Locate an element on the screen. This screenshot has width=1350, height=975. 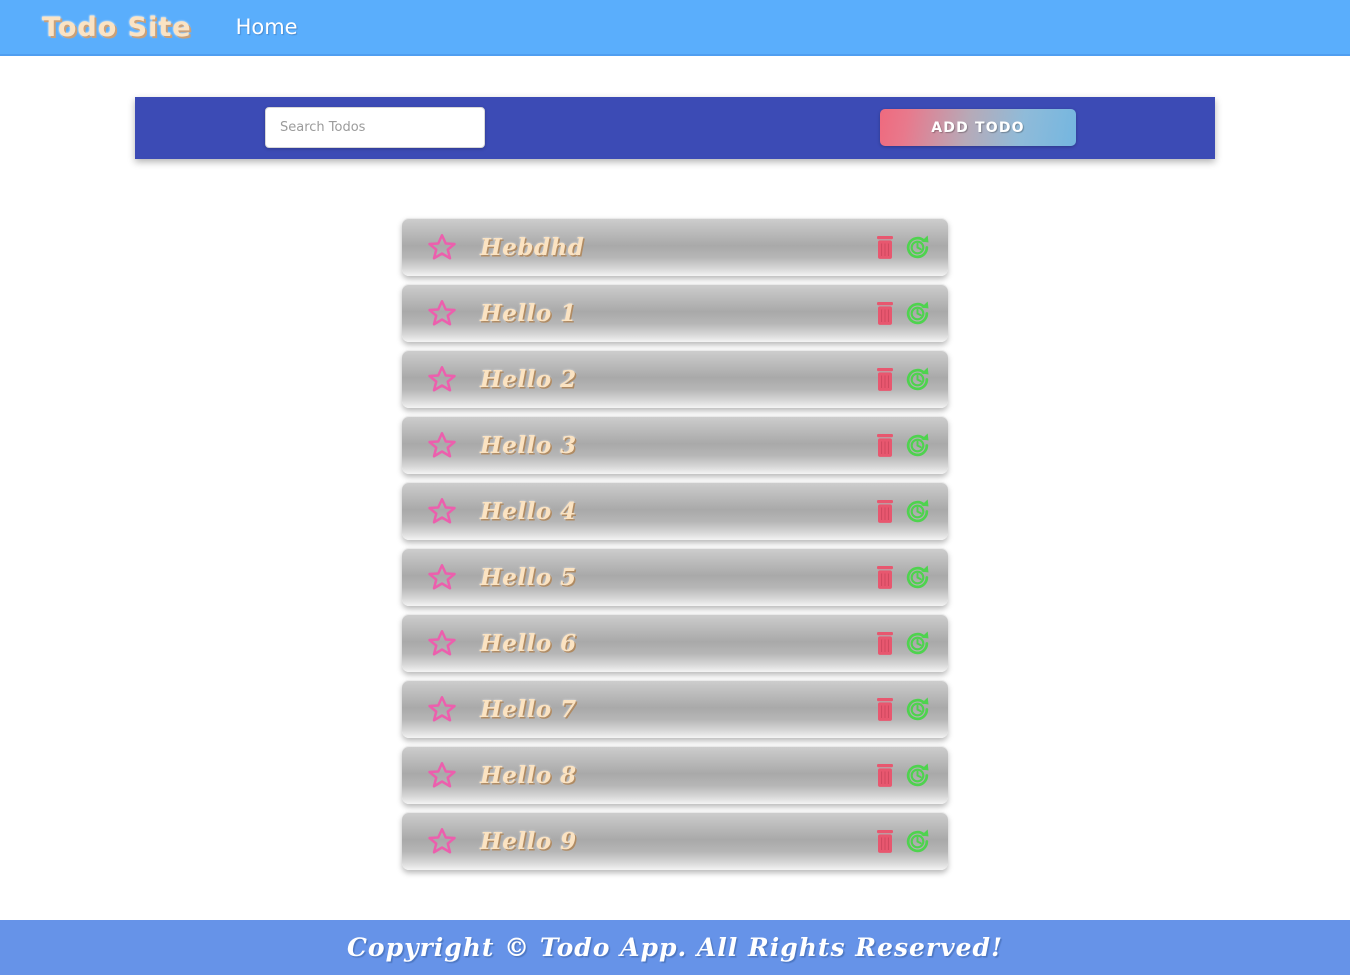
todo-label: Hello 3 is located at coordinates (528, 445).